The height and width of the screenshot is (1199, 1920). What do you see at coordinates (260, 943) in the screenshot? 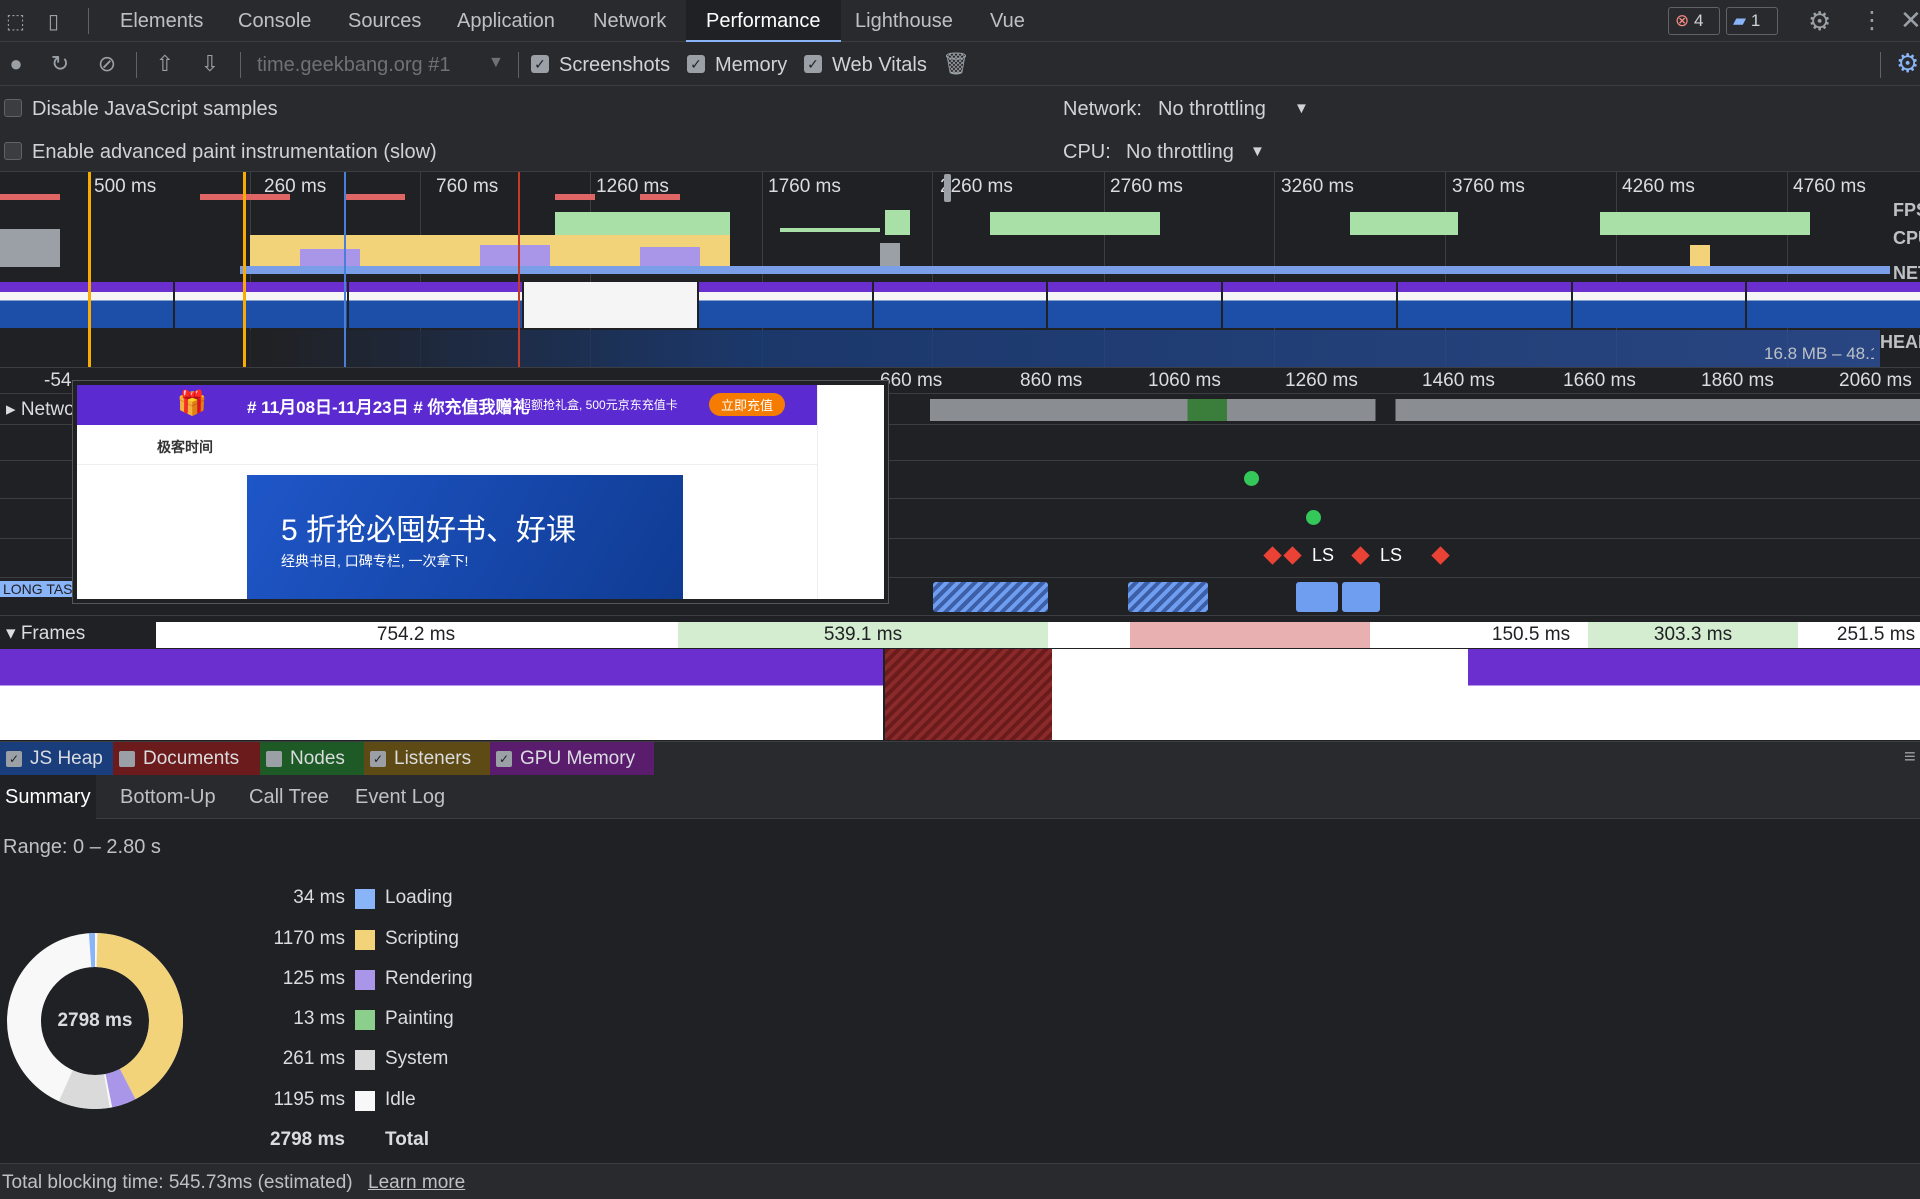
I see `summary-row: 1170 ms Scripting` at bounding box center [260, 943].